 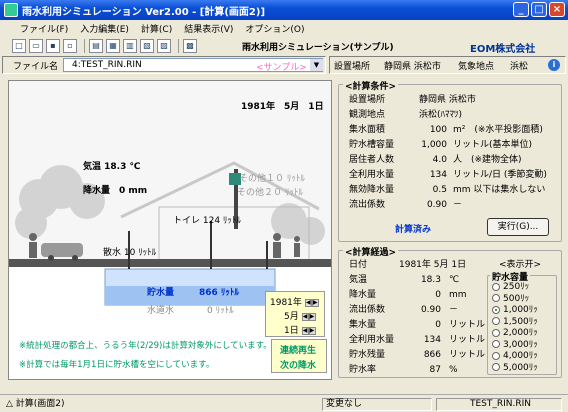 What do you see at coordinates (515, 334) in the screenshot?
I see `capacity-option: 2,000ﾘｯ` at bounding box center [515, 334].